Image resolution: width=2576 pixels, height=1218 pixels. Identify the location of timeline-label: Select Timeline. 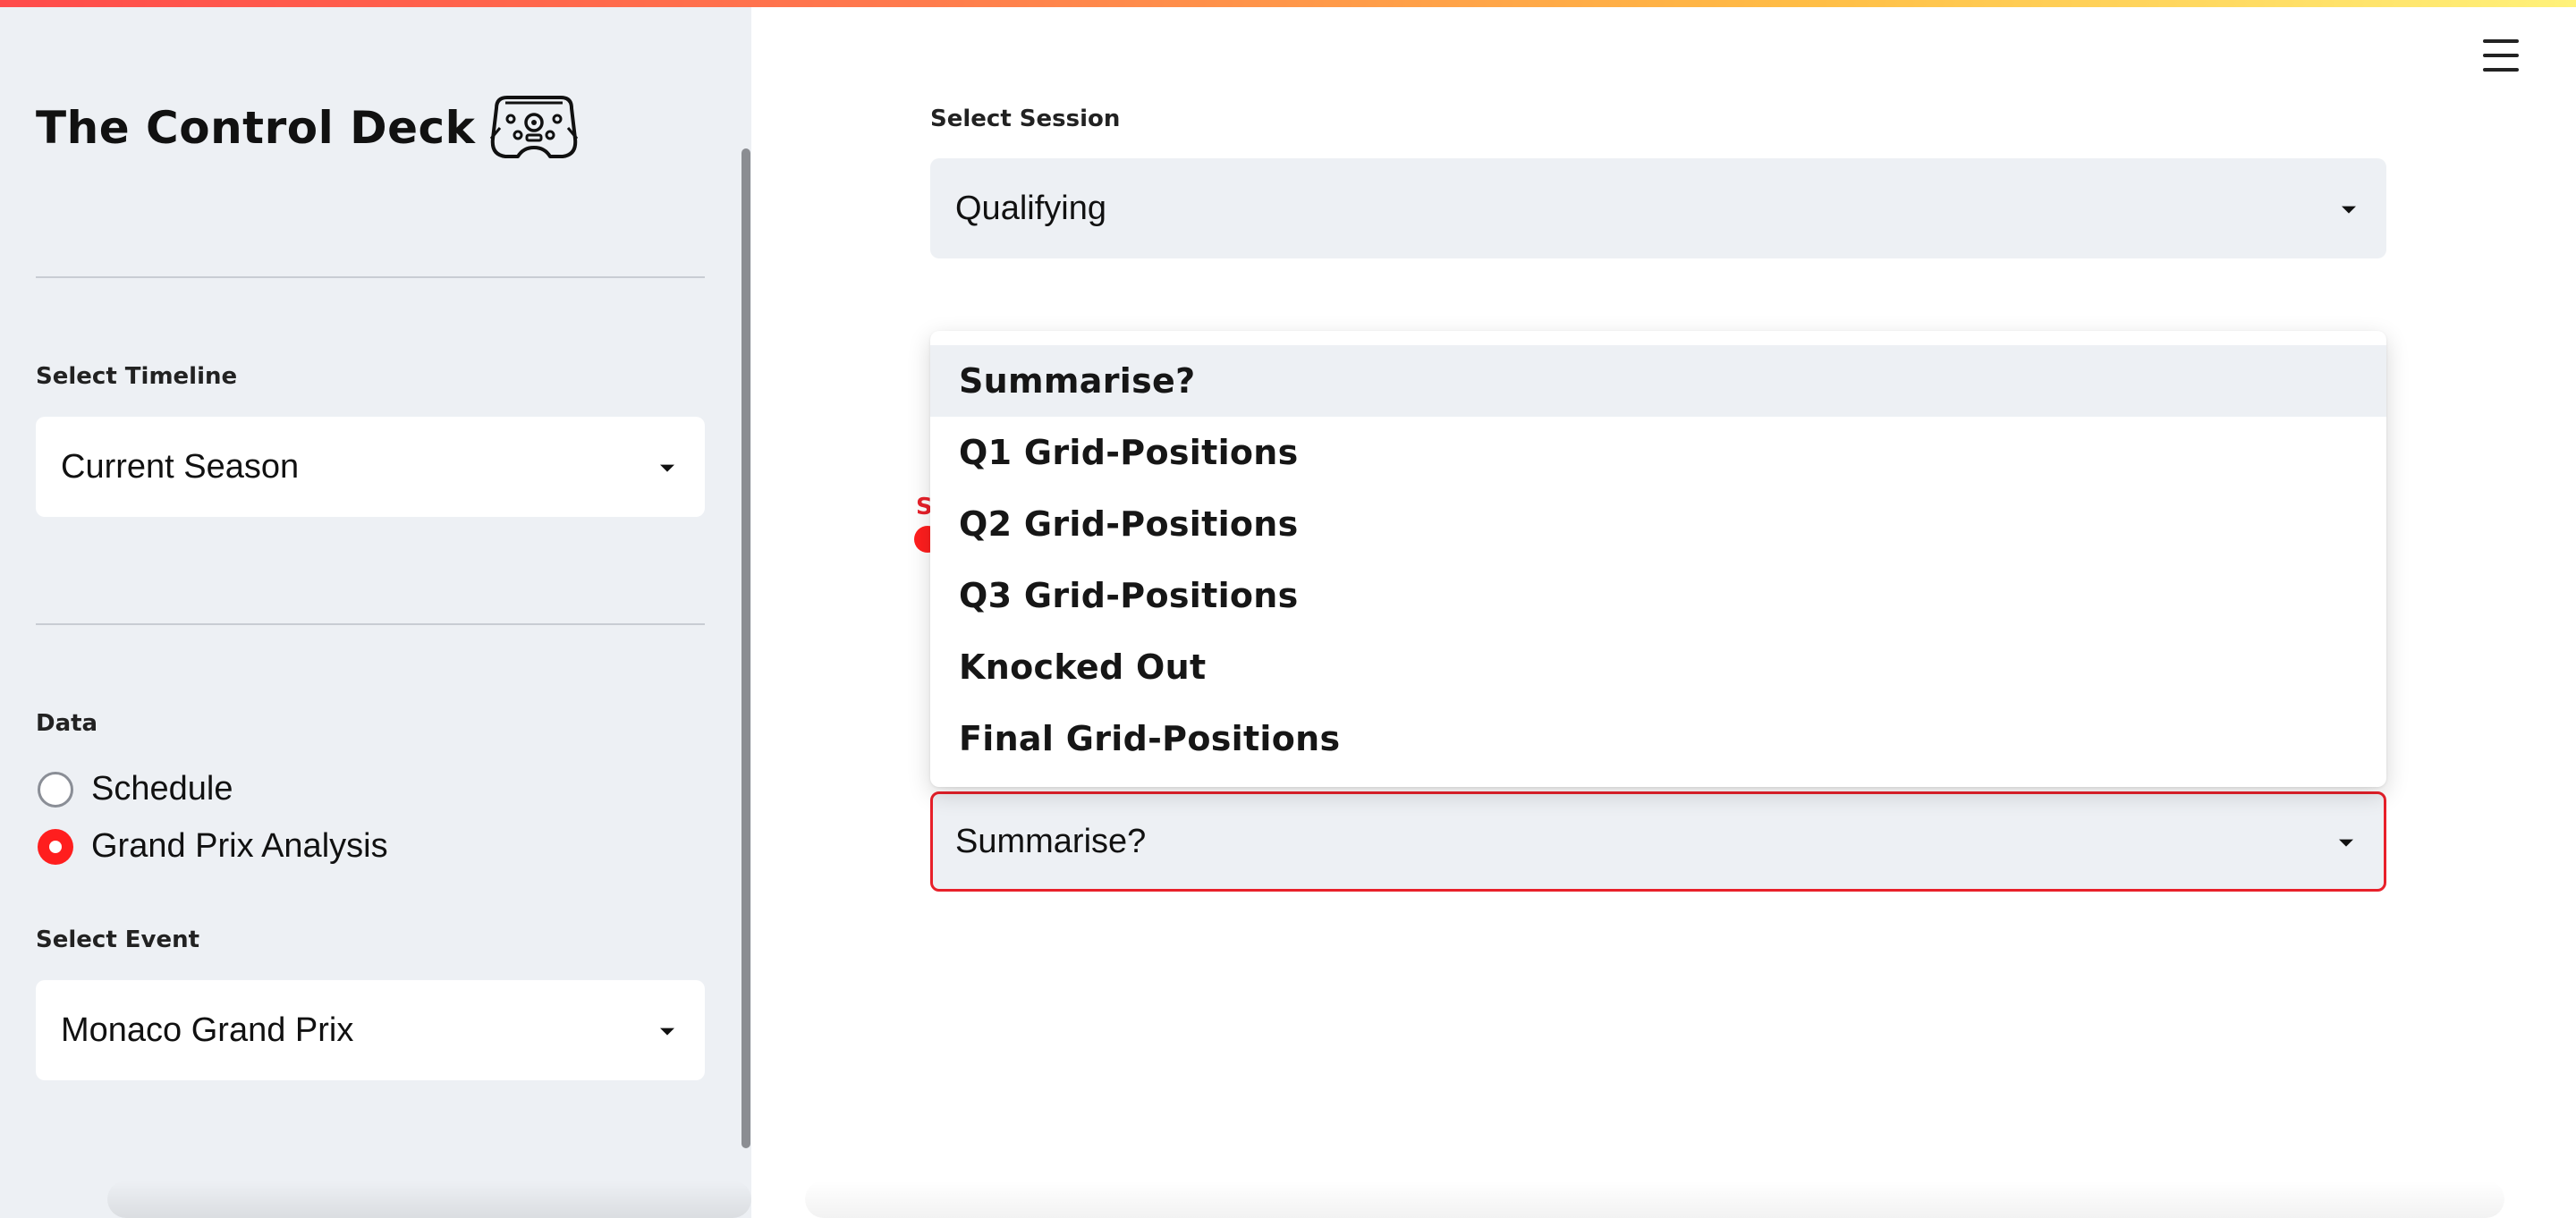
(137, 376).